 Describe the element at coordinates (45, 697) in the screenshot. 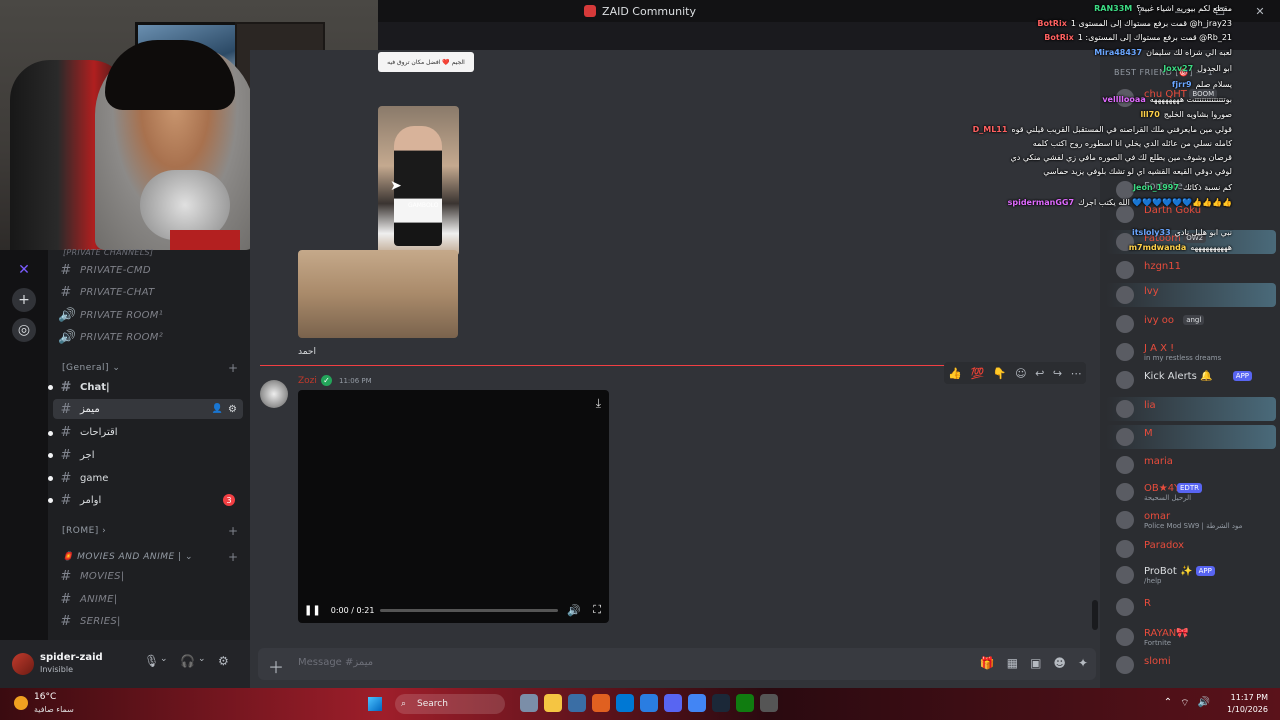

I see `weather-temp: 16°C` at that location.